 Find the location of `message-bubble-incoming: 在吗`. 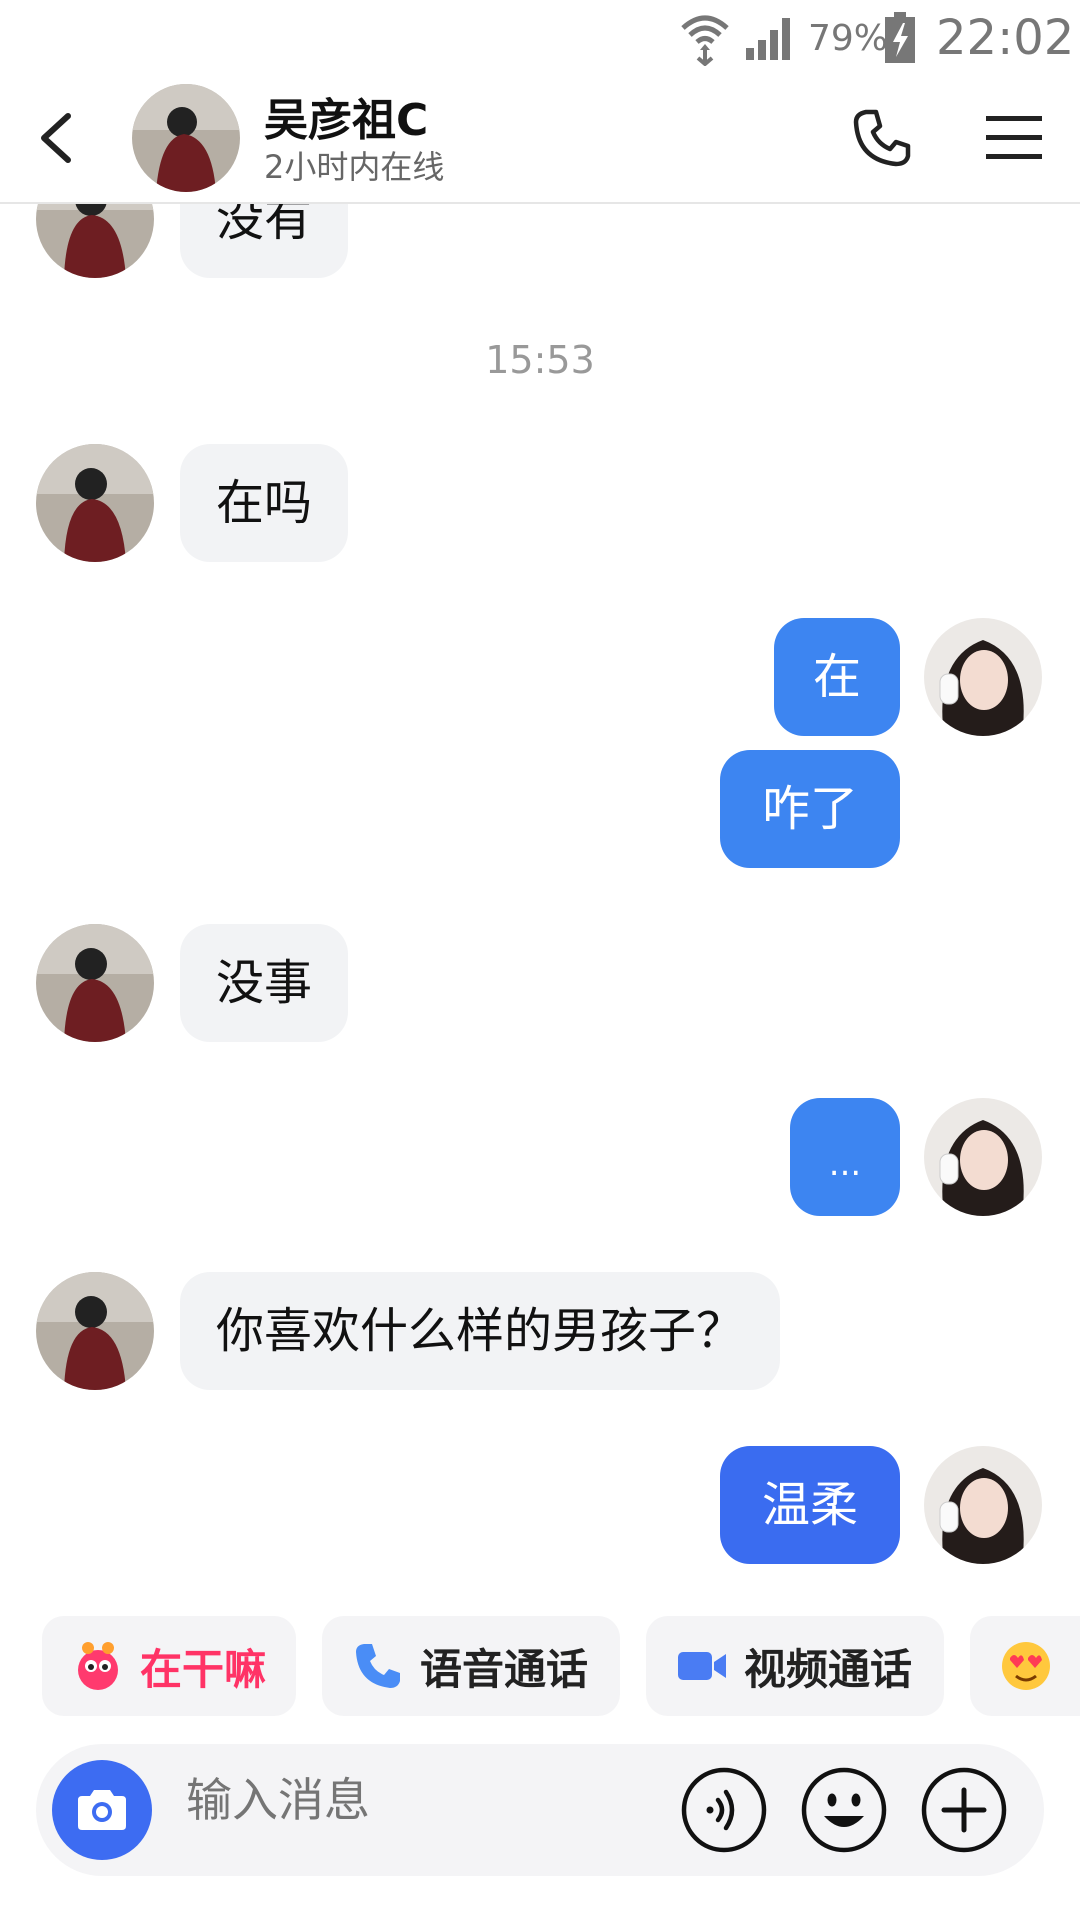

message-bubble-incoming: 在吗 is located at coordinates (264, 503).